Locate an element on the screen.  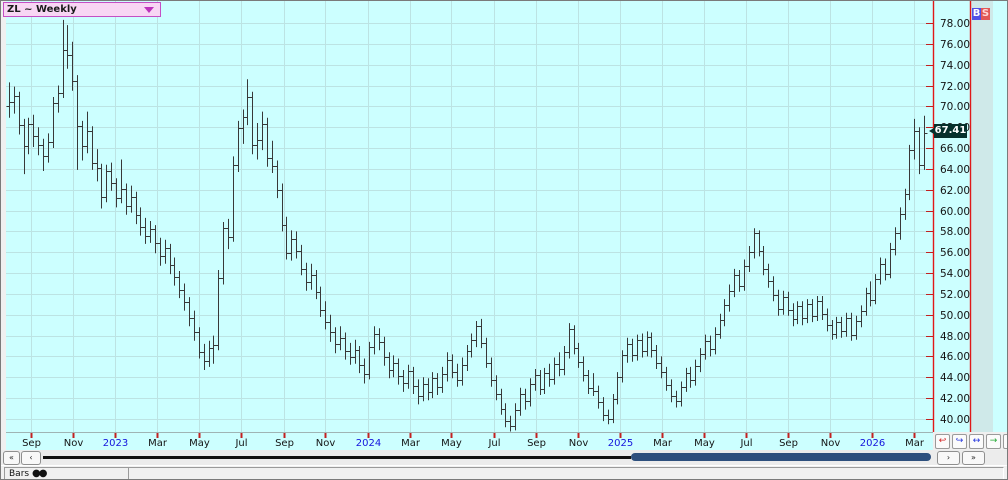
chart-nav-button-2: ↔ is located at coordinates (976, 441).